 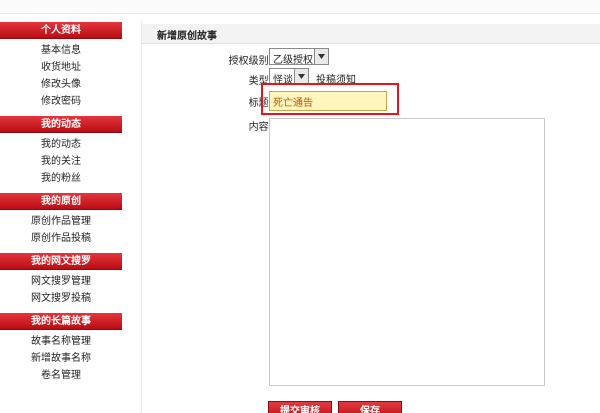 I want to click on sidebar-item-basic-info: 基本信息, so click(x=61, y=50).